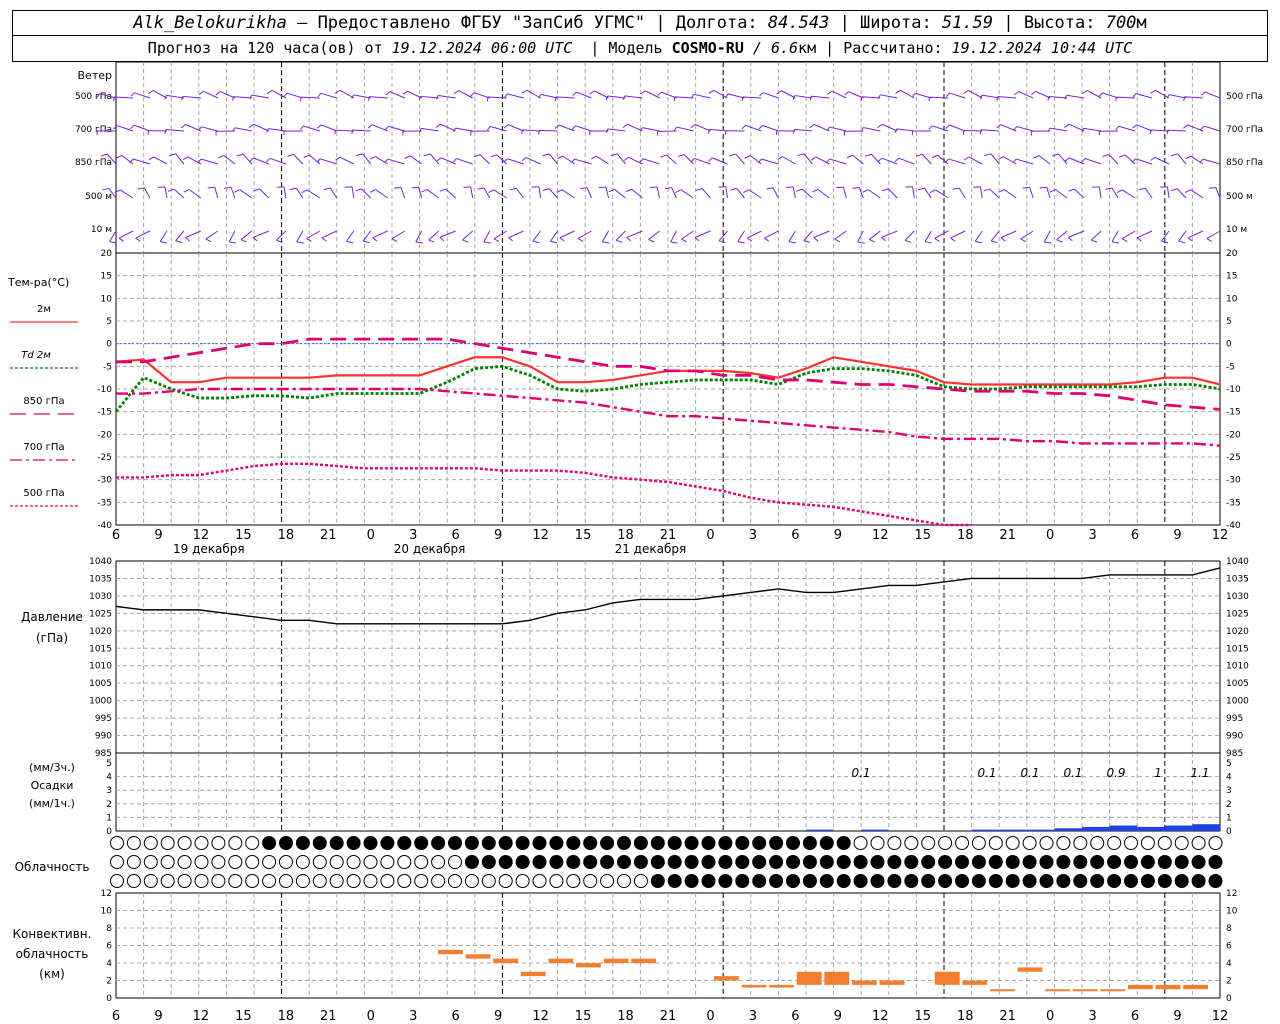 Image resolution: width=1280 pixels, height=1024 pixels. Describe the element at coordinates (753, 535) in the screenshot. I see `hour-tick-label: 3` at that location.